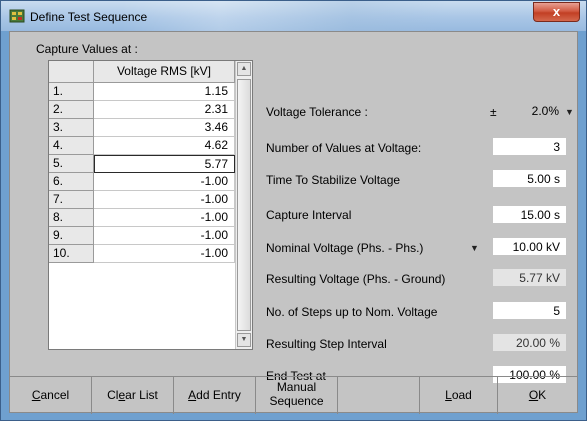  I want to click on resulting-voltage-value: 5.77 kV, so click(529, 277).